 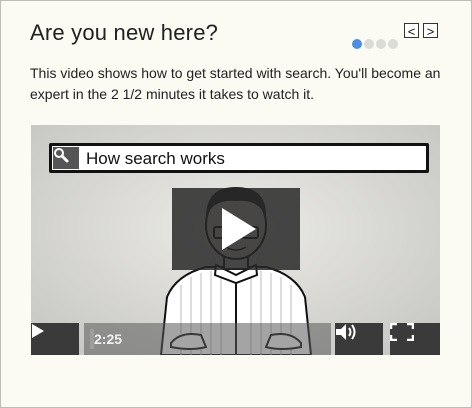 What do you see at coordinates (359, 339) in the screenshot?
I see `volume-button` at bounding box center [359, 339].